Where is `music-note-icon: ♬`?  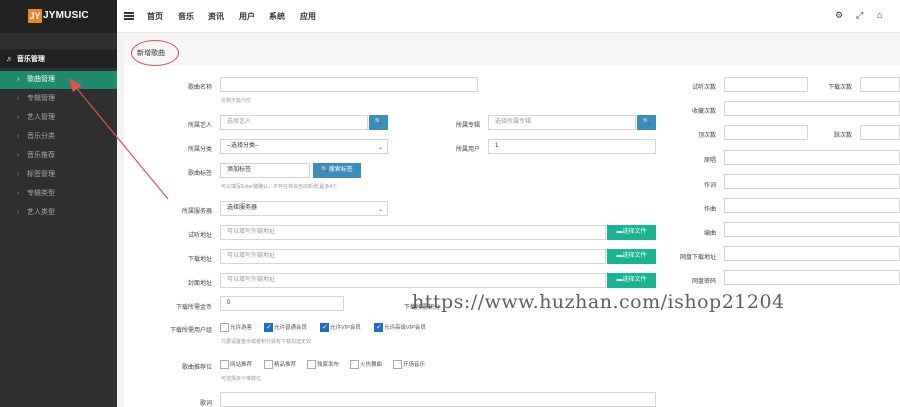 music-note-icon: ♬ is located at coordinates (9, 59).